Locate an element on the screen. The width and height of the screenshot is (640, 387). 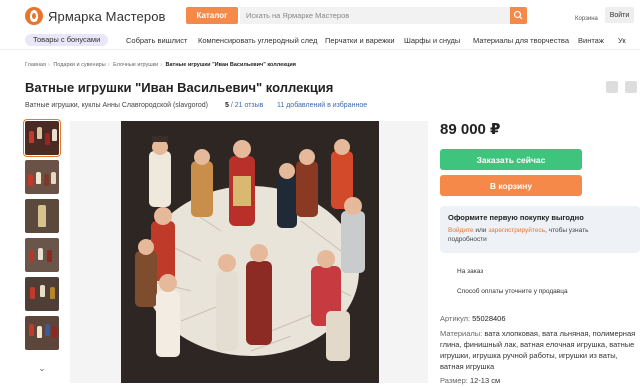
payment-info: Способ оплаты уточните у продавца is located at coordinates (512, 291).